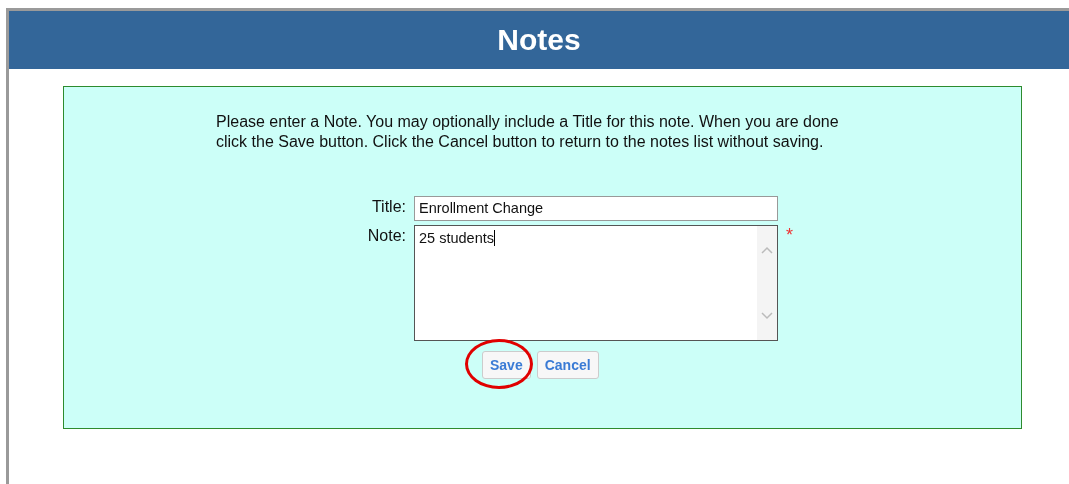 Image resolution: width=1069 pixels, height=484 pixels. Describe the element at coordinates (596, 283) in the screenshot. I see `note-field: 25 students` at that location.